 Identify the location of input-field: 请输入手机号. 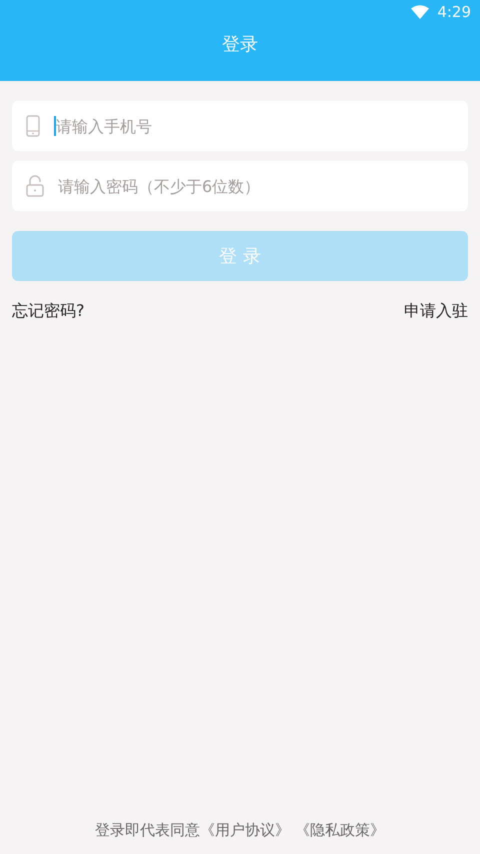
(240, 126).